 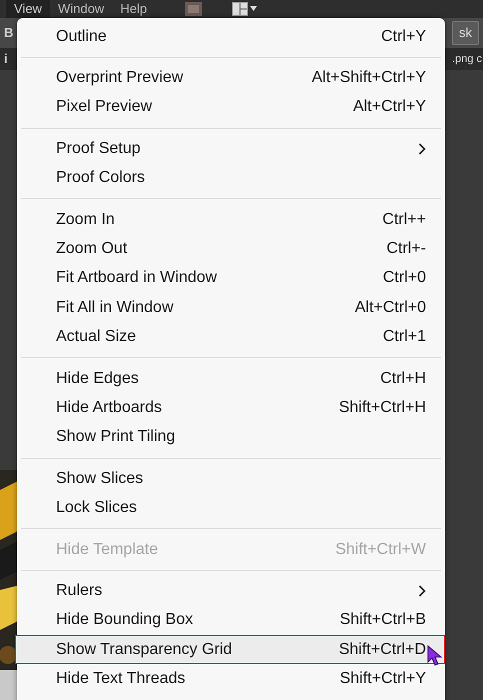 What do you see at coordinates (465, 33) in the screenshot?
I see `toolbar-button: sk` at bounding box center [465, 33].